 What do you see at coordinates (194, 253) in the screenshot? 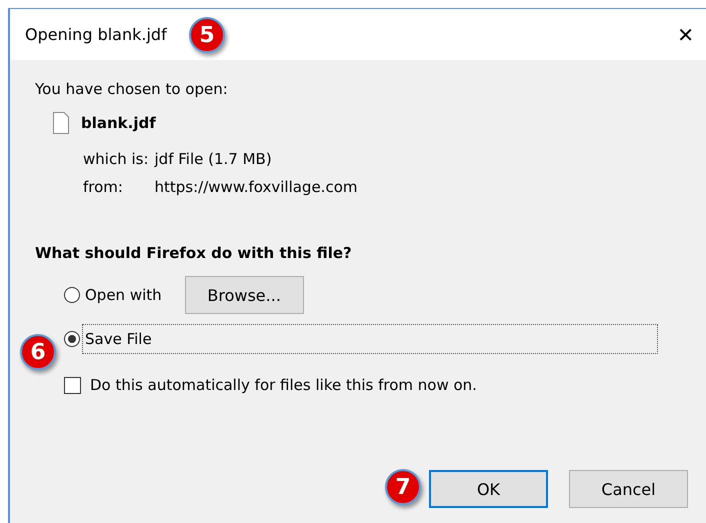
I see `question-text: What should Firefox do with this file?` at bounding box center [194, 253].